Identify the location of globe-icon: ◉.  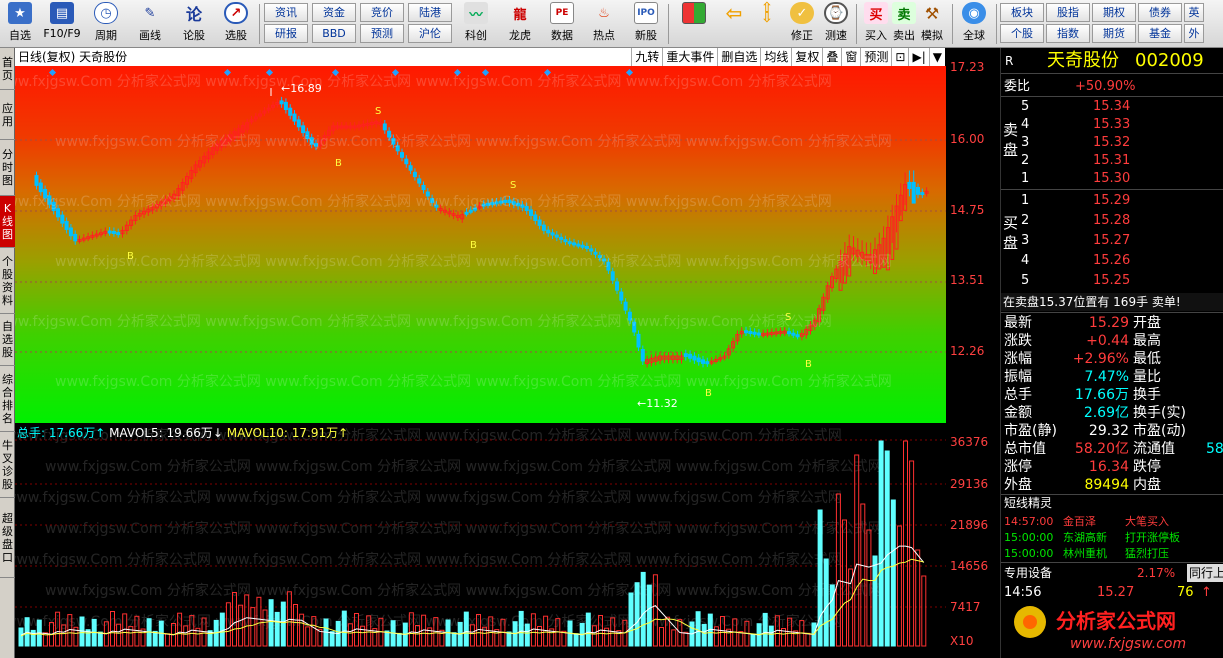
(974, 13).